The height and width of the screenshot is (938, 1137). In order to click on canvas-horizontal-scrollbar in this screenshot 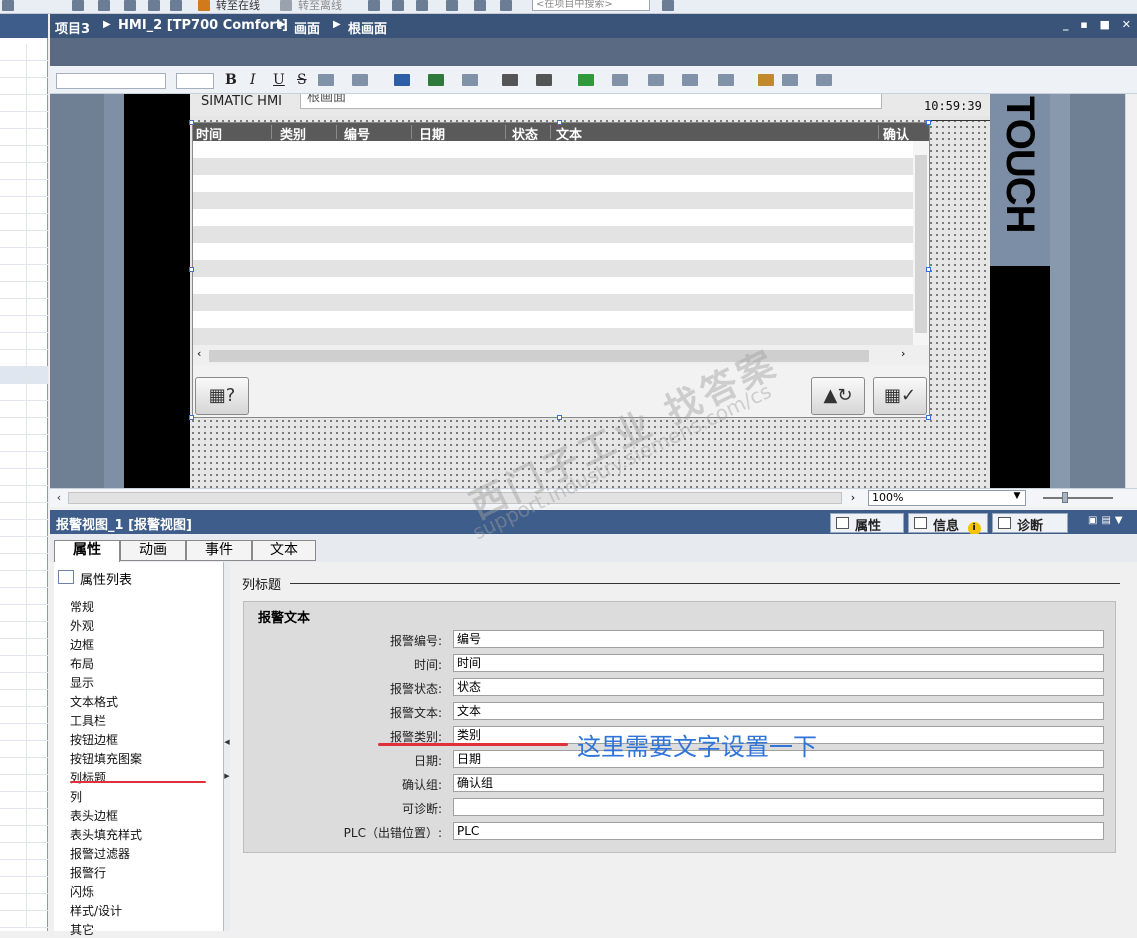, I will do `click(455, 498)`.